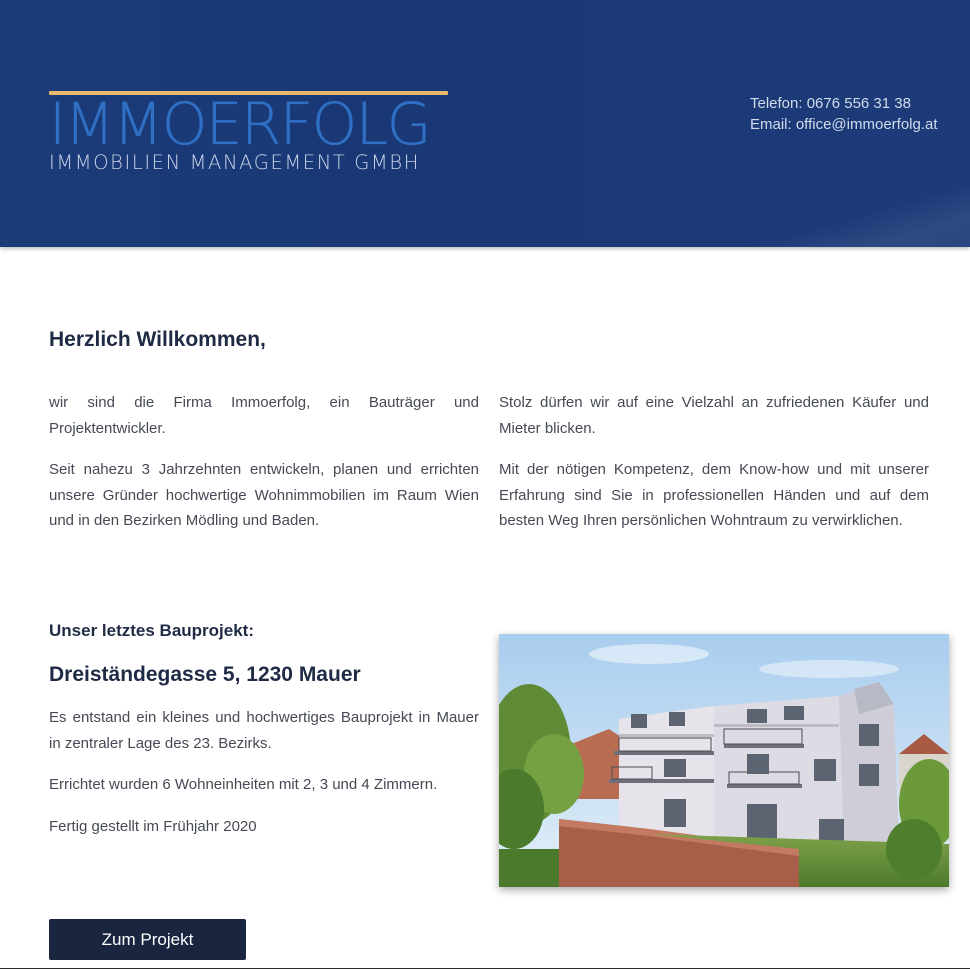  Describe the element at coordinates (234, 162) in the screenshot. I see `logo-subtitle: IMMOBILIEN MANAGEMENT GMBH` at that location.